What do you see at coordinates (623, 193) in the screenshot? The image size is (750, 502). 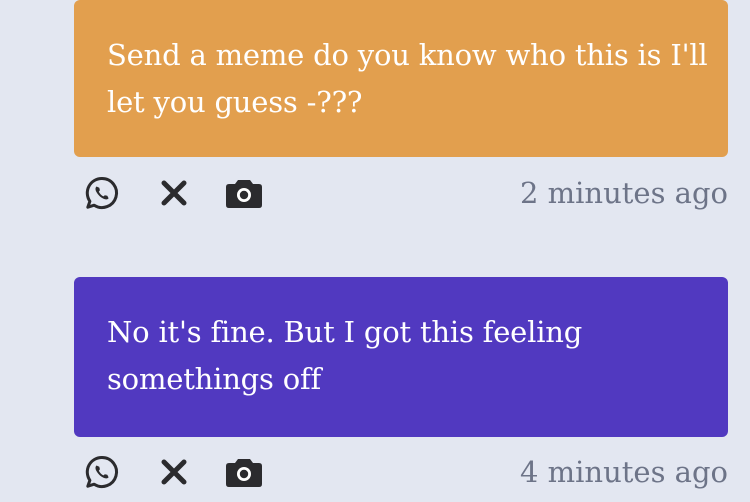 I see `message-timestamp: 2 minutes ago` at bounding box center [623, 193].